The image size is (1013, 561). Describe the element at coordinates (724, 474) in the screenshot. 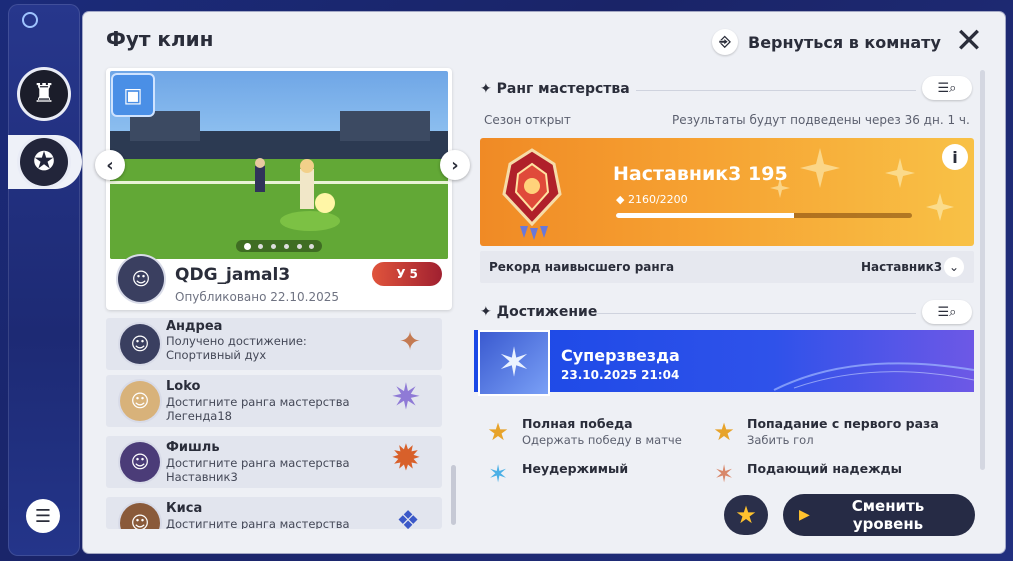

I see `bronze-star-icon: ✶` at that location.